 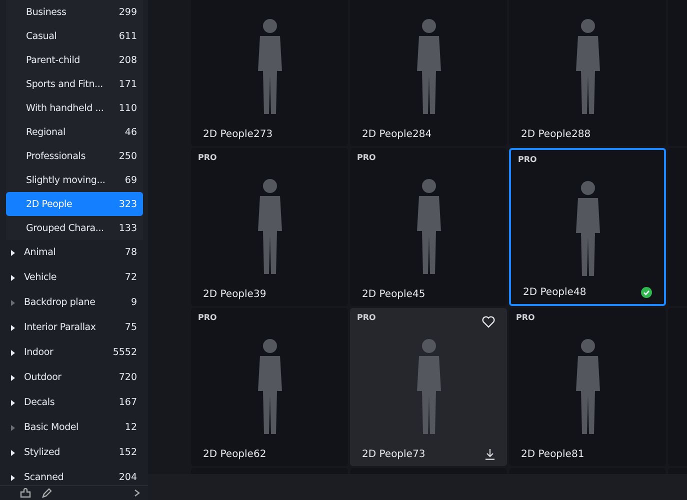 I want to click on asset-card: PRO 2D People62, so click(x=269, y=387).